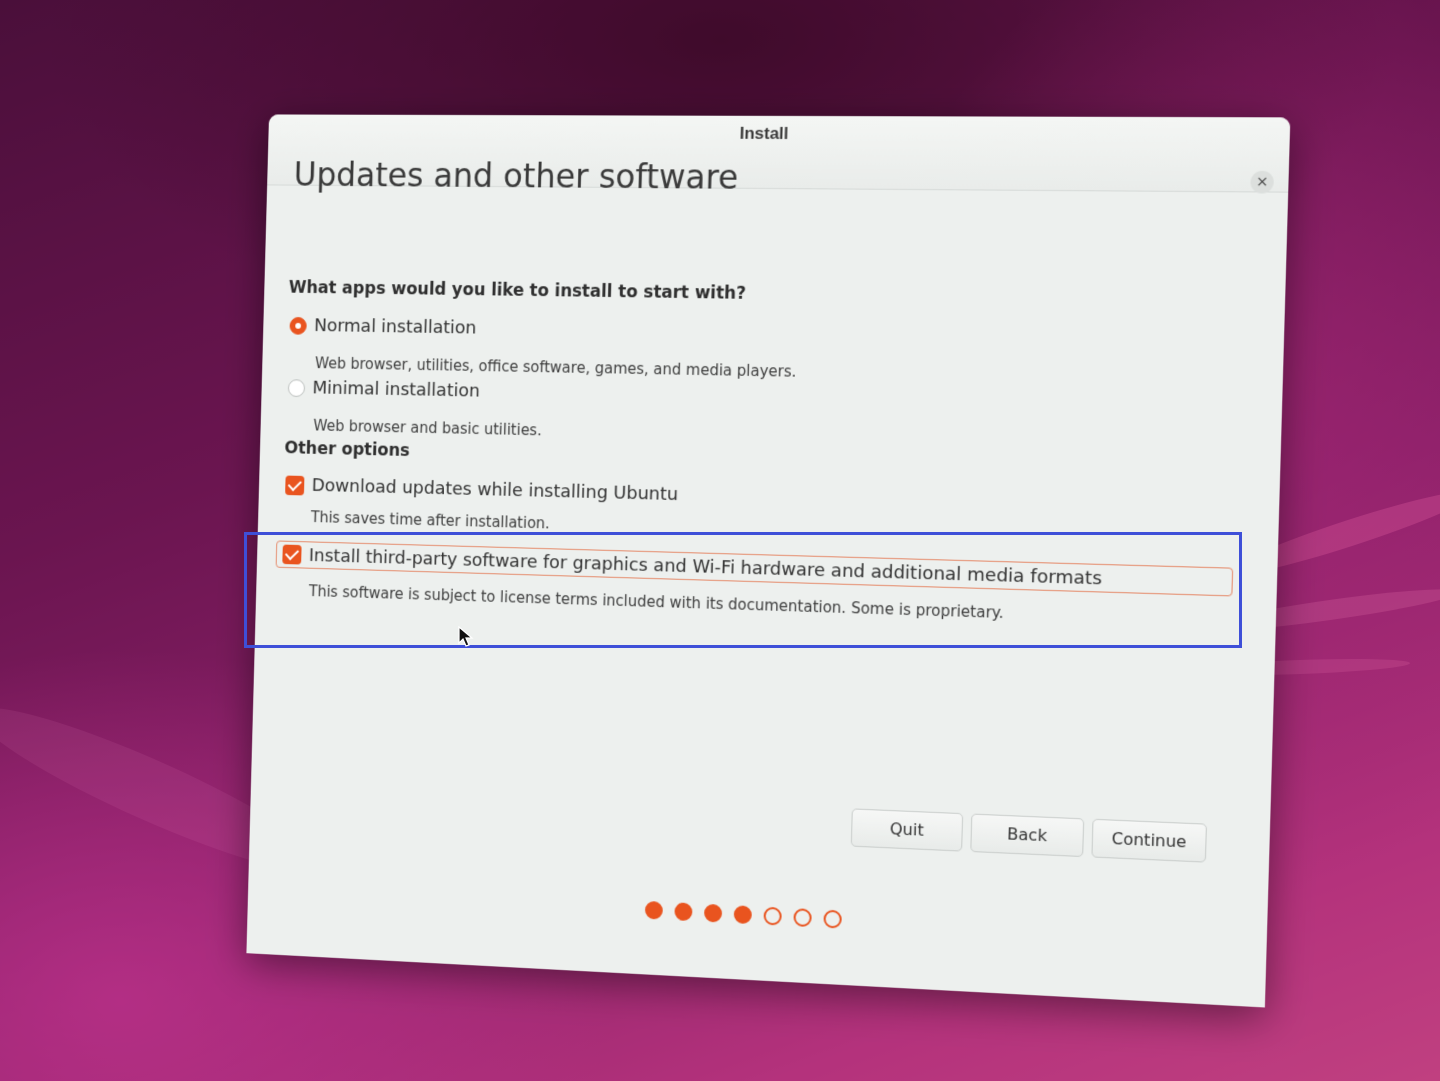 The image size is (1440, 1081). Describe the element at coordinates (764, 133) in the screenshot. I see `window-title: Install` at that location.